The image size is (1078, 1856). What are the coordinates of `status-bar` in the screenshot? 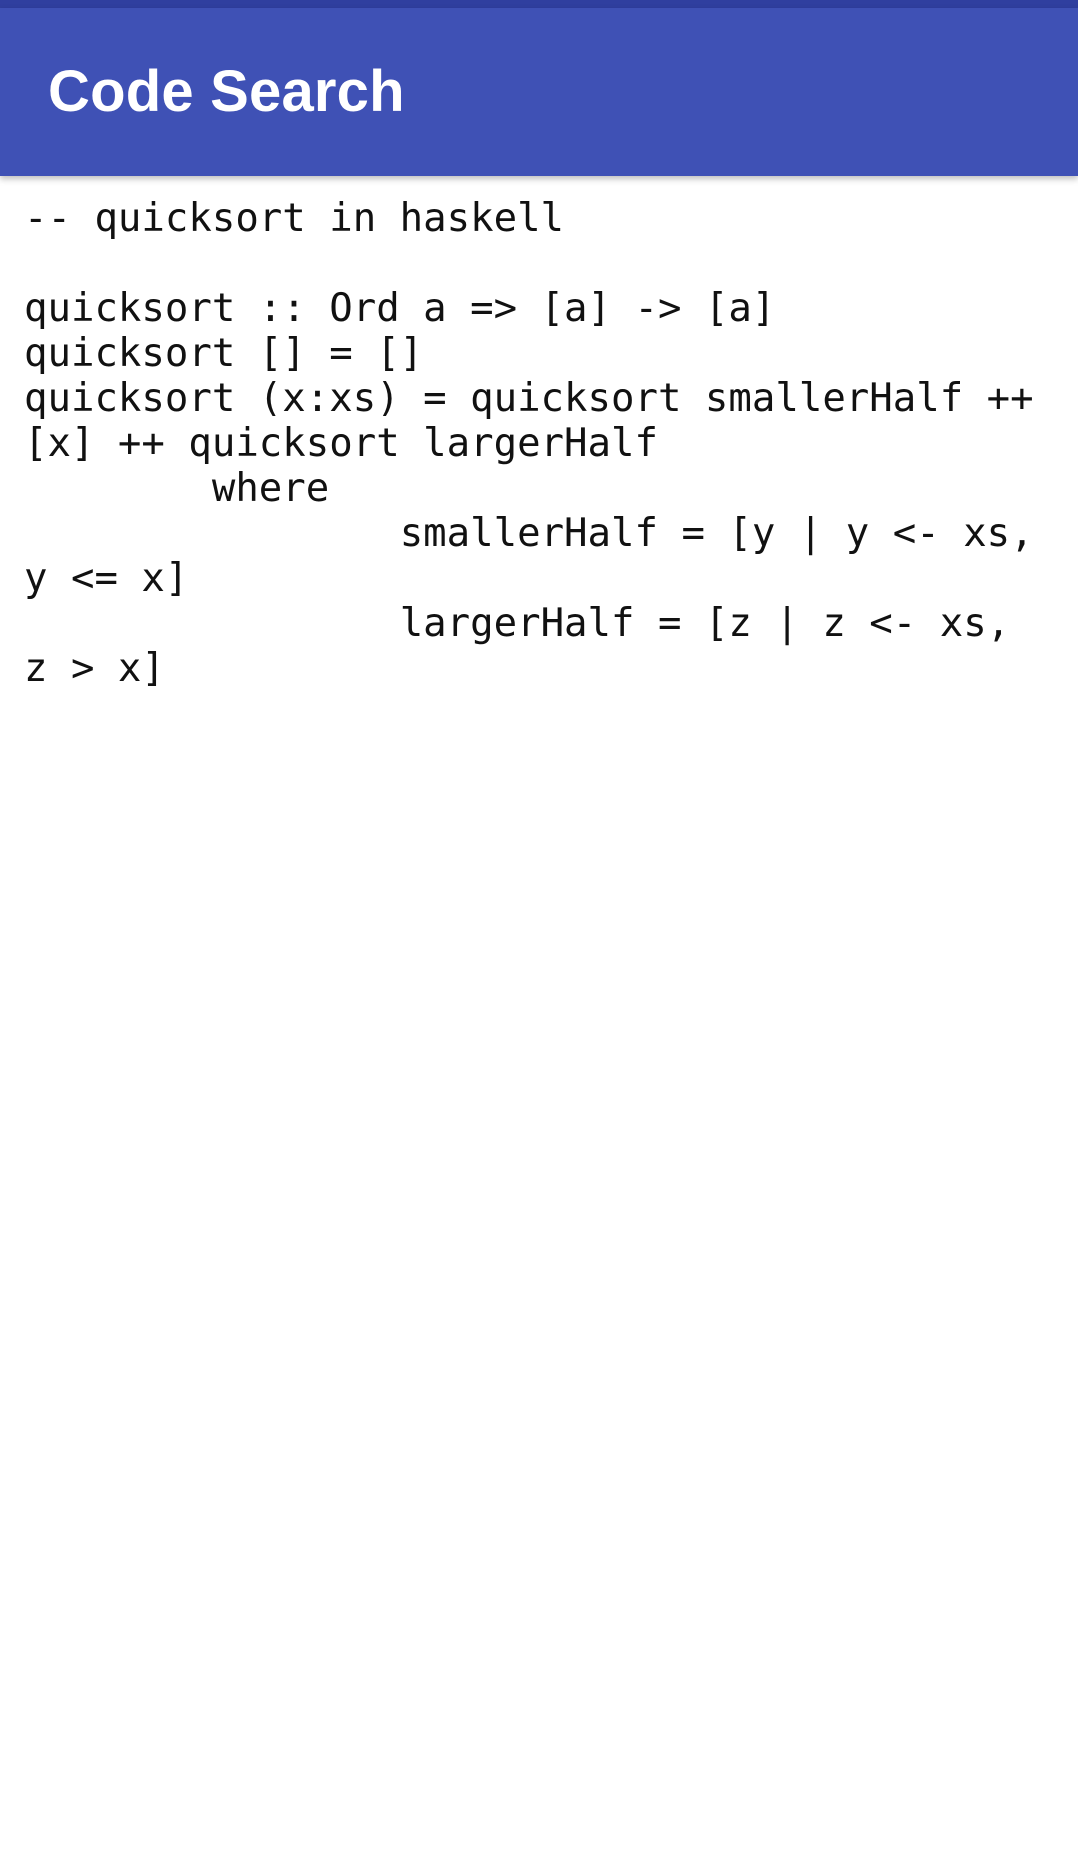 It's located at (539, 4).